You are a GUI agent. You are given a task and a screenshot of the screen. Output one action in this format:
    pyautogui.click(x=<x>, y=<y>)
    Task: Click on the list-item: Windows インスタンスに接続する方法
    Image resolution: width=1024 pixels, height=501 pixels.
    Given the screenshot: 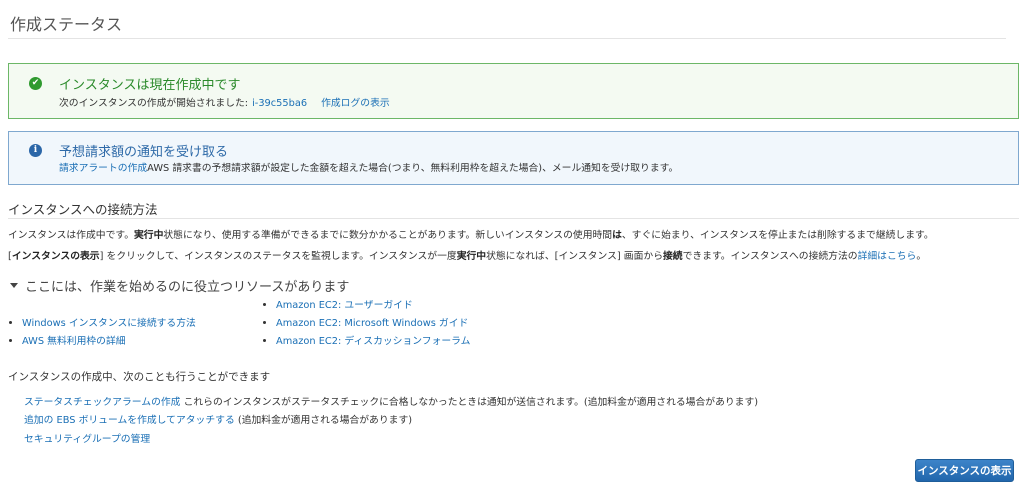 What is the action you would take?
    pyautogui.click(x=102, y=322)
    